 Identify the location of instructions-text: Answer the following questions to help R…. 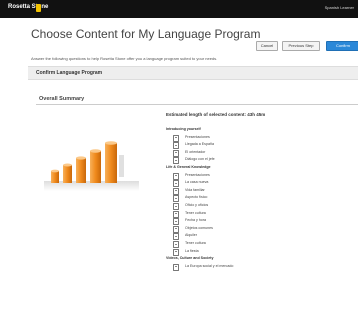
(124, 58).